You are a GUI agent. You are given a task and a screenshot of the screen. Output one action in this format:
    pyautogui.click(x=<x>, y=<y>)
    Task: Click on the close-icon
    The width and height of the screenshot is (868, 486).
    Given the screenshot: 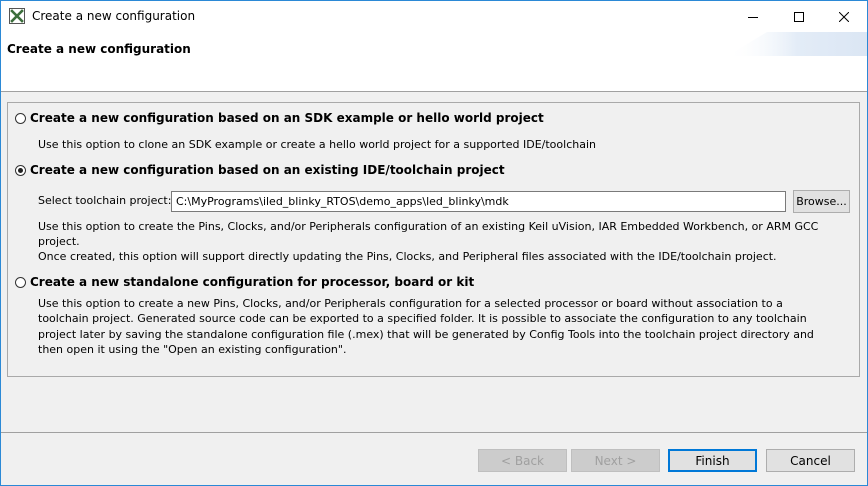 What is the action you would take?
    pyautogui.click(x=844, y=16)
    